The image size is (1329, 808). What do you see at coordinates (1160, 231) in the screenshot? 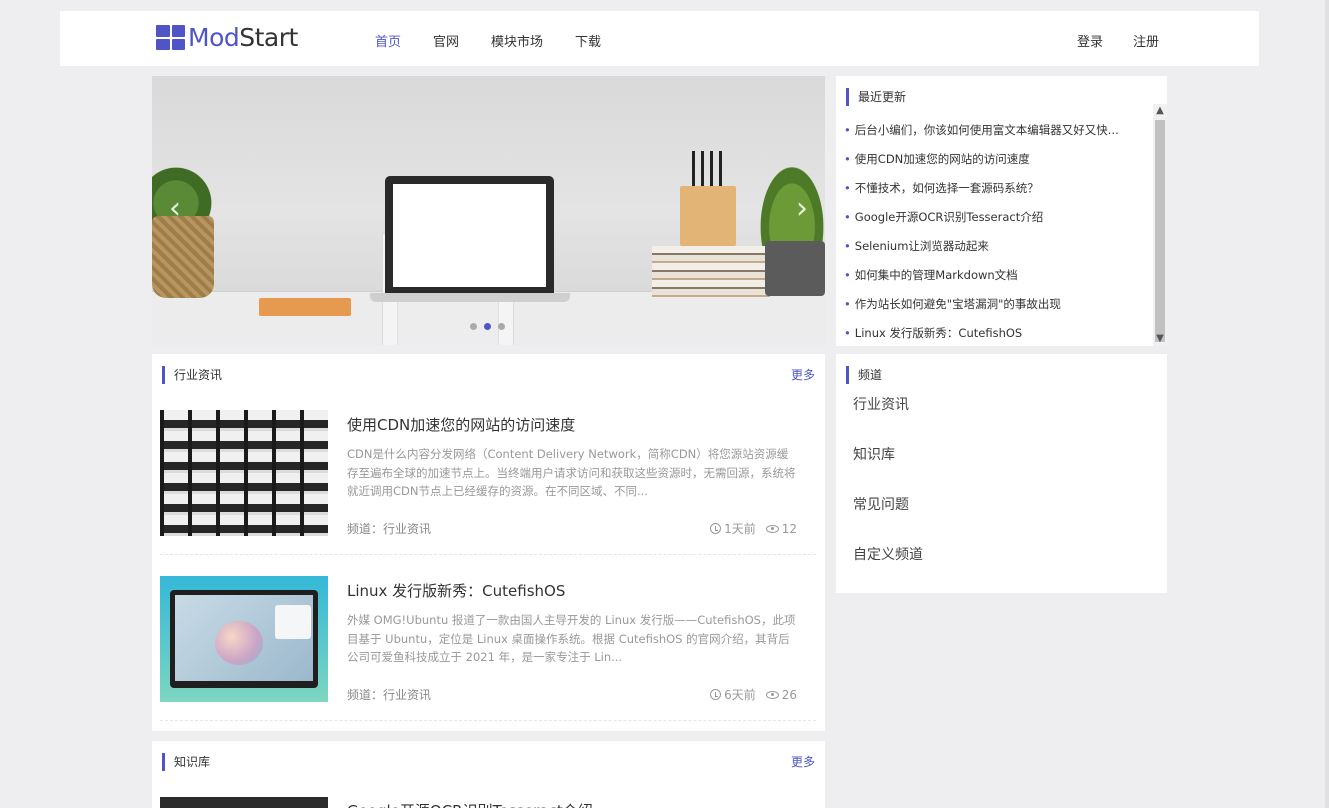
I see `scroll-thumb` at bounding box center [1160, 231].